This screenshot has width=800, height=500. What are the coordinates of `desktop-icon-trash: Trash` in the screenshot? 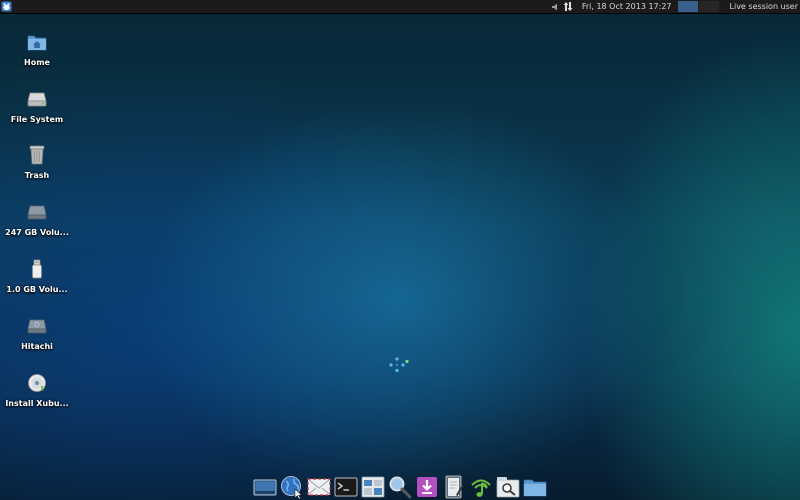 It's located at (37, 169).